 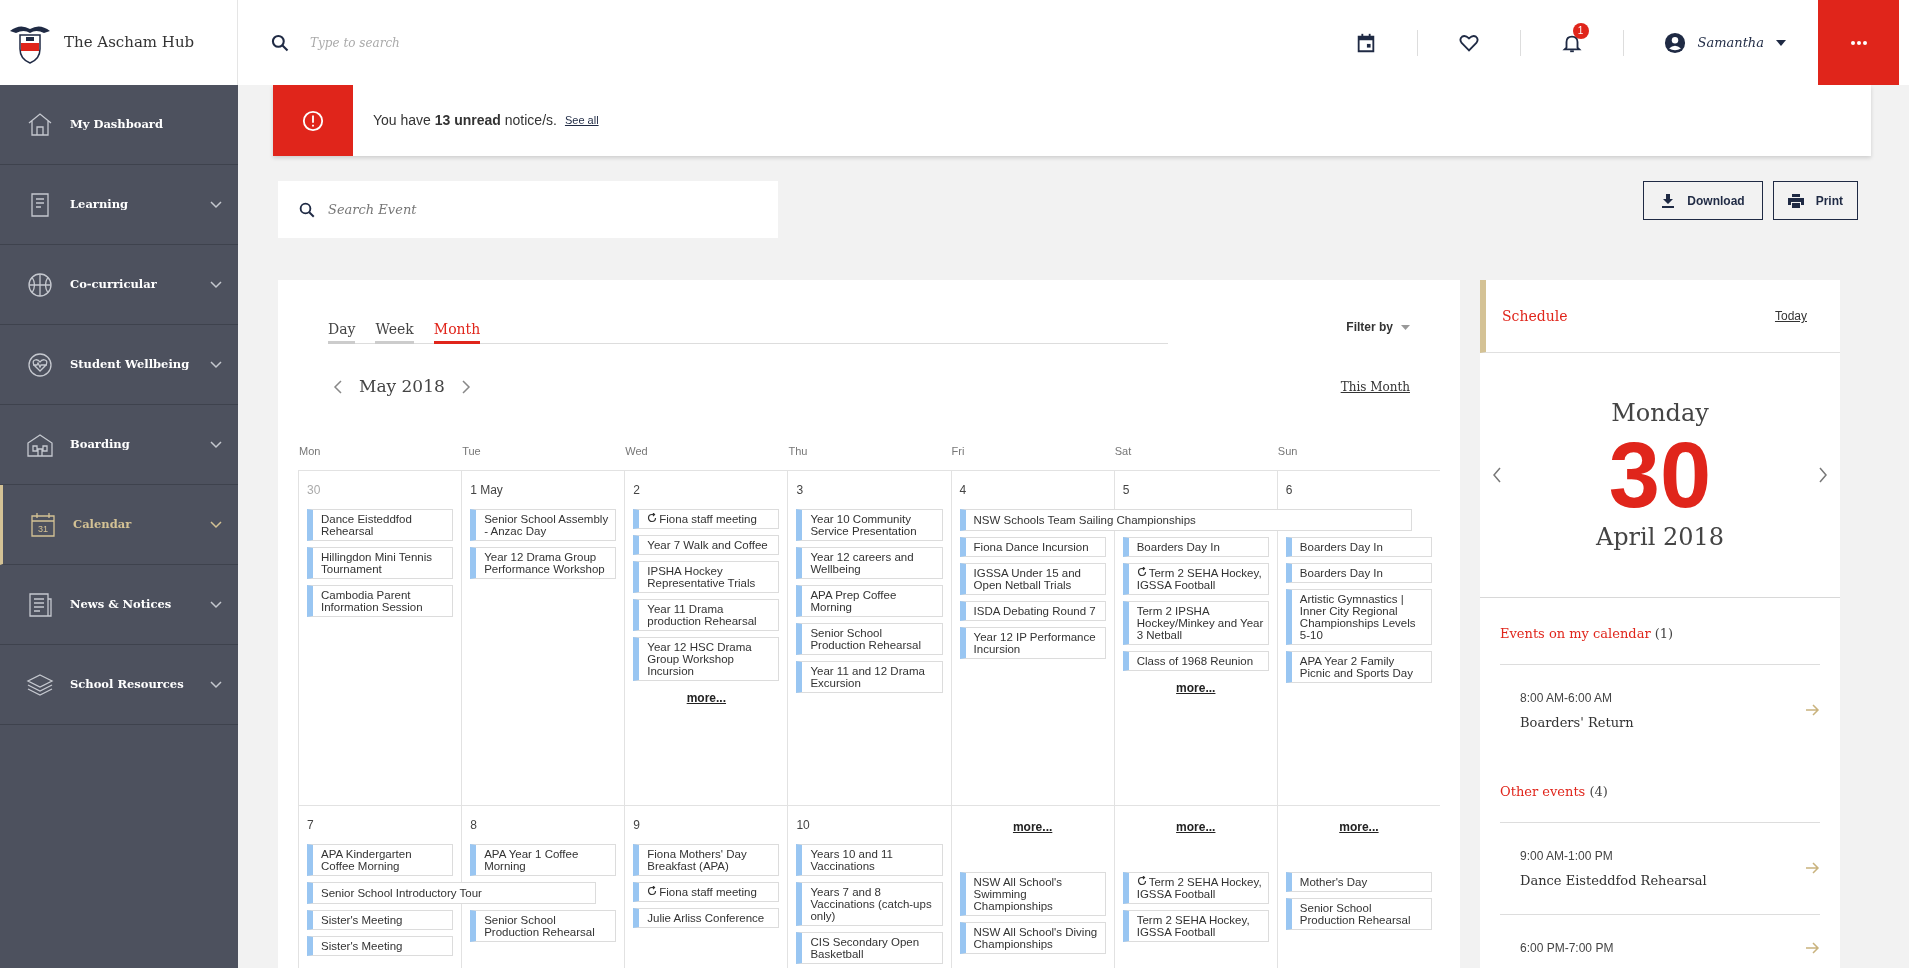 I want to click on day-number: 9, so click(x=637, y=825).